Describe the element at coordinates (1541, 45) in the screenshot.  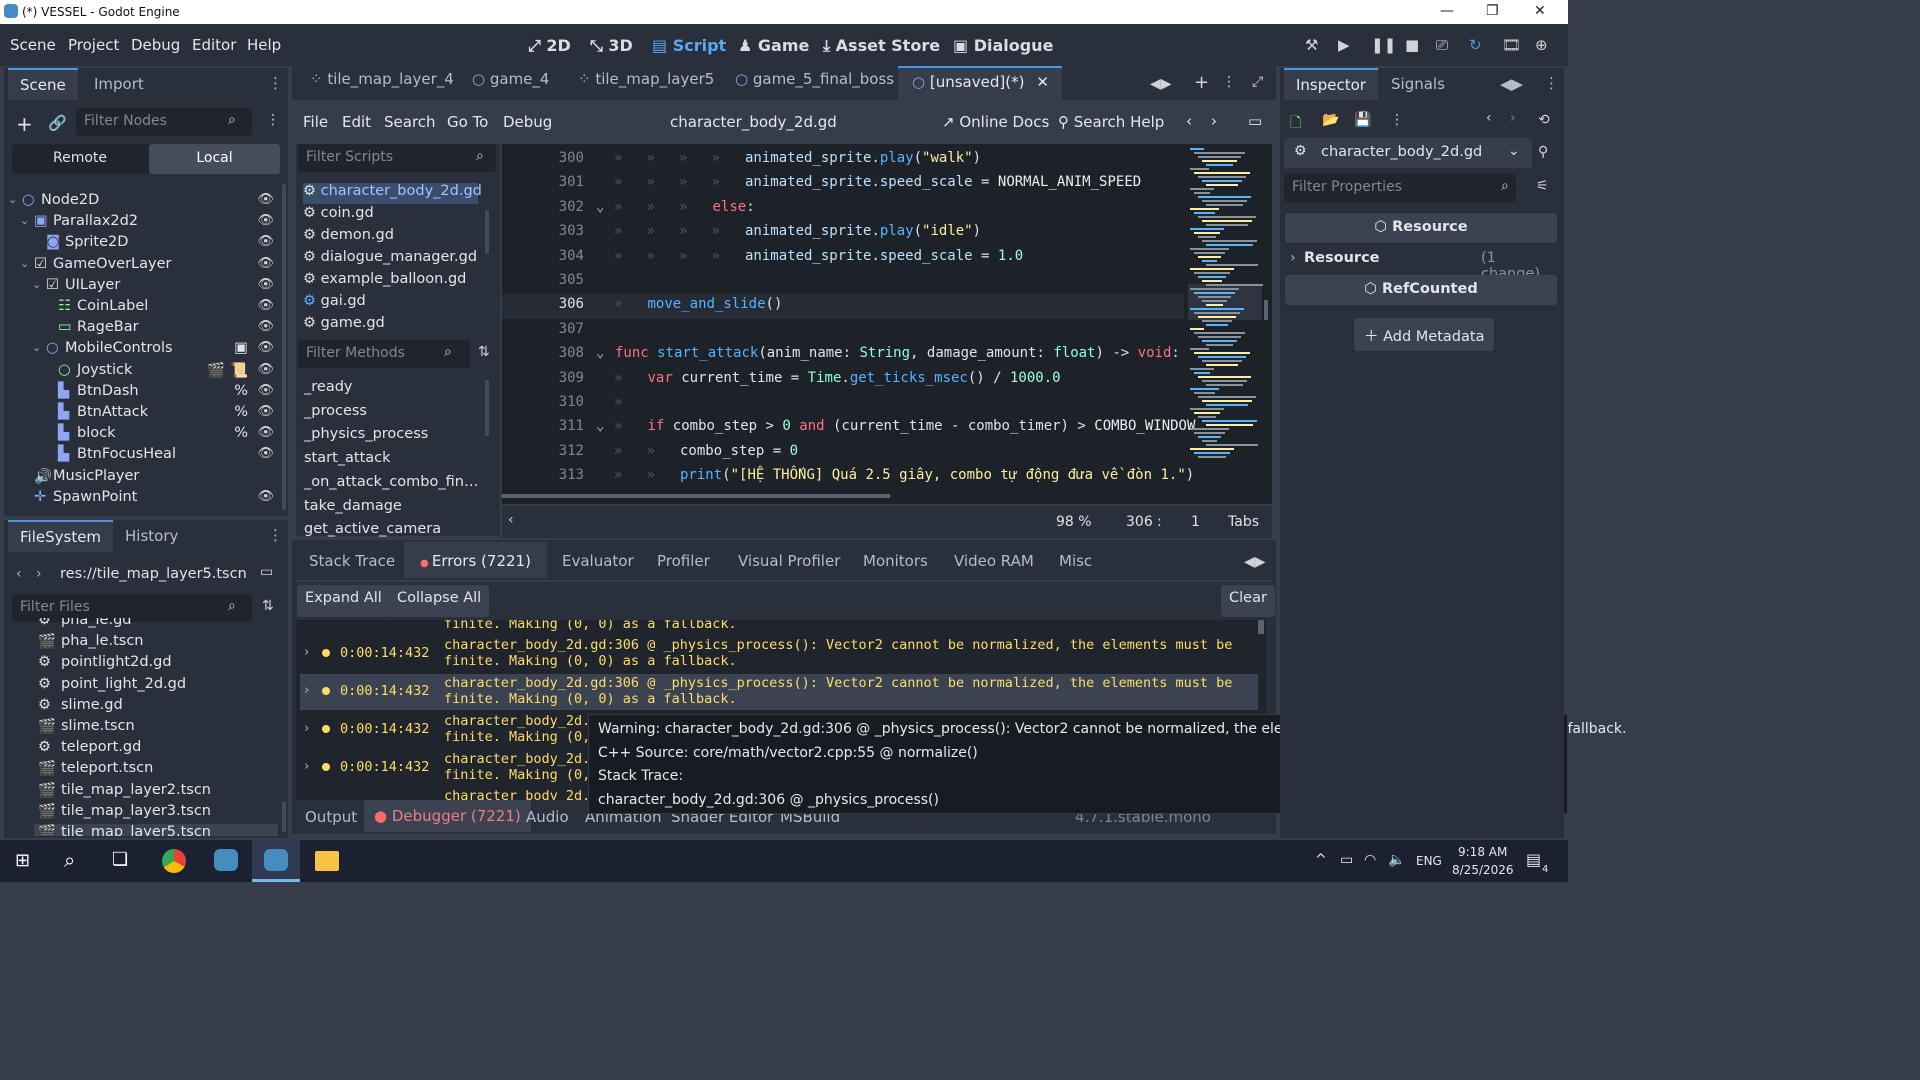
I see `run-custom-scene-icon: ⊕` at that location.